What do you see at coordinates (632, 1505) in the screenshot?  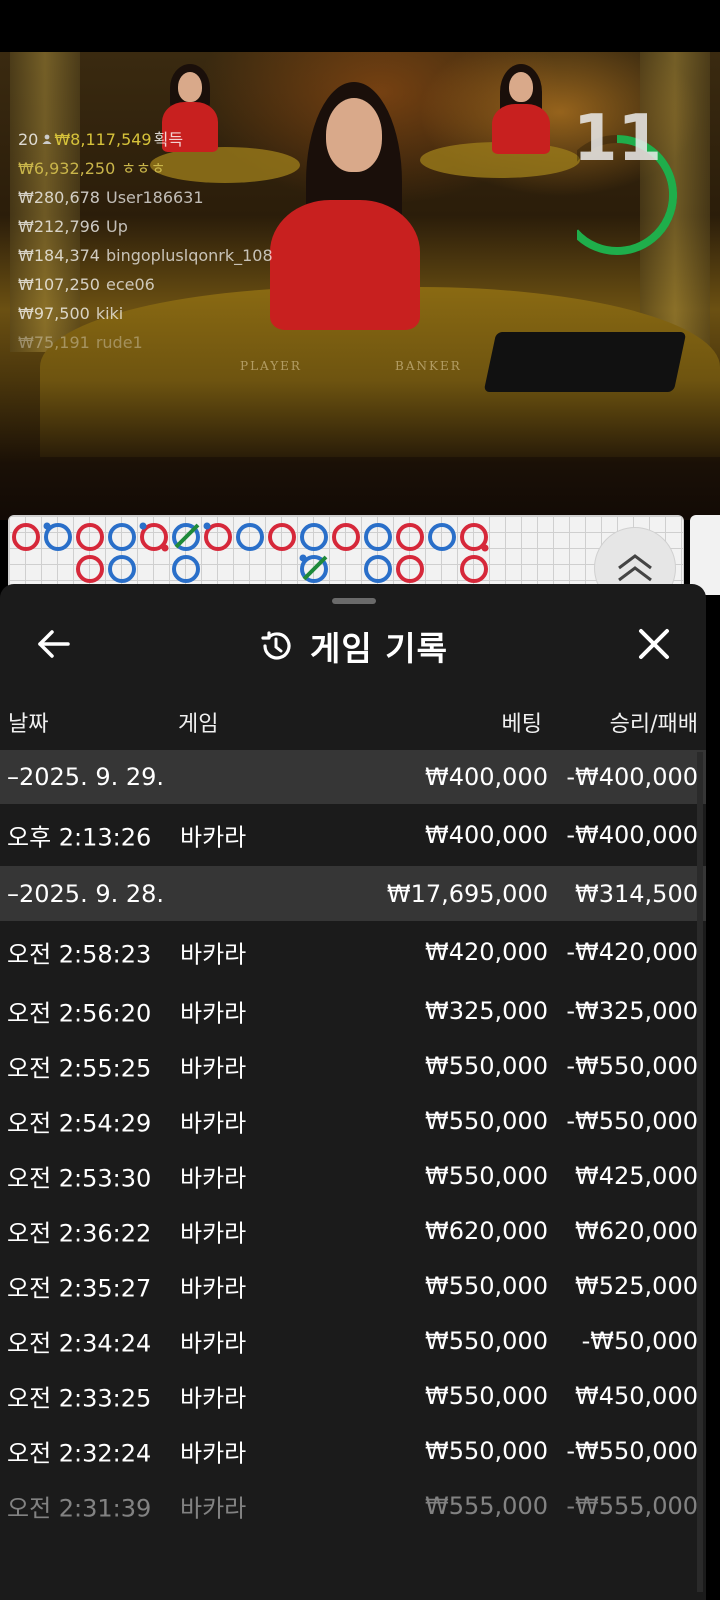 I see `row-winloss: -₩555,000` at bounding box center [632, 1505].